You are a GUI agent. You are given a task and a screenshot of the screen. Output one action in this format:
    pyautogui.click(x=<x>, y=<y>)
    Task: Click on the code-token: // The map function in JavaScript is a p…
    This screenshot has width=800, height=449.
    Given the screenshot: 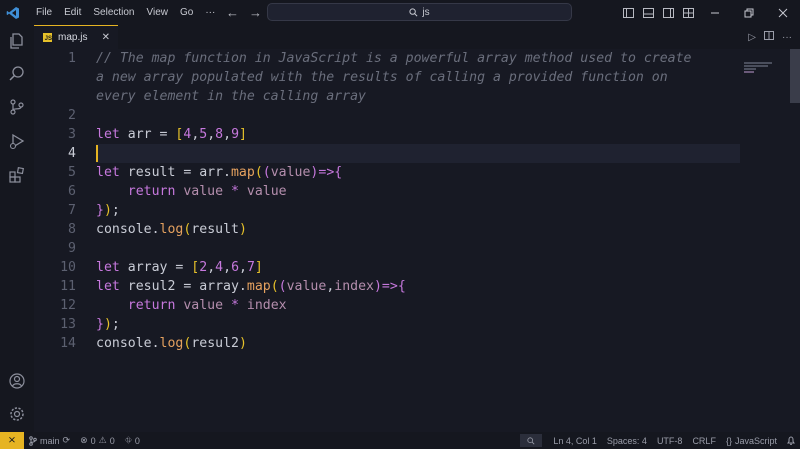 What is the action you would take?
    pyautogui.click(x=394, y=58)
    